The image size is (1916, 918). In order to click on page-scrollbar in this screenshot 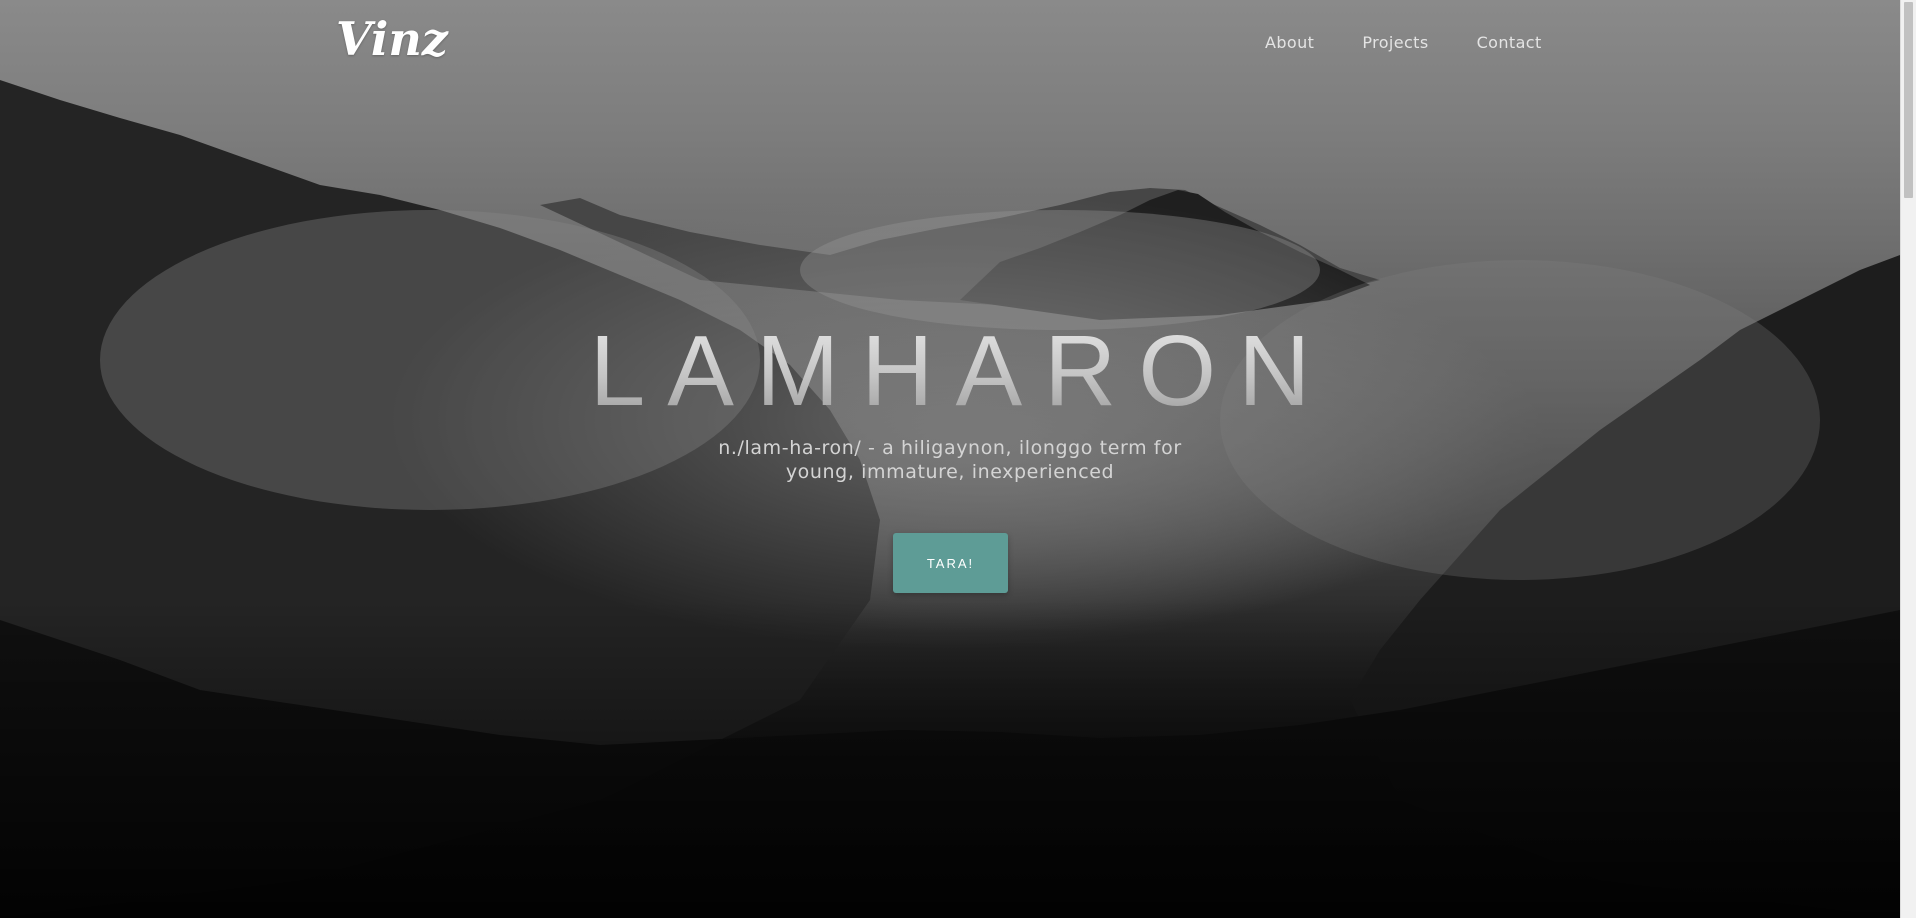, I will do `click(1908, 459)`.